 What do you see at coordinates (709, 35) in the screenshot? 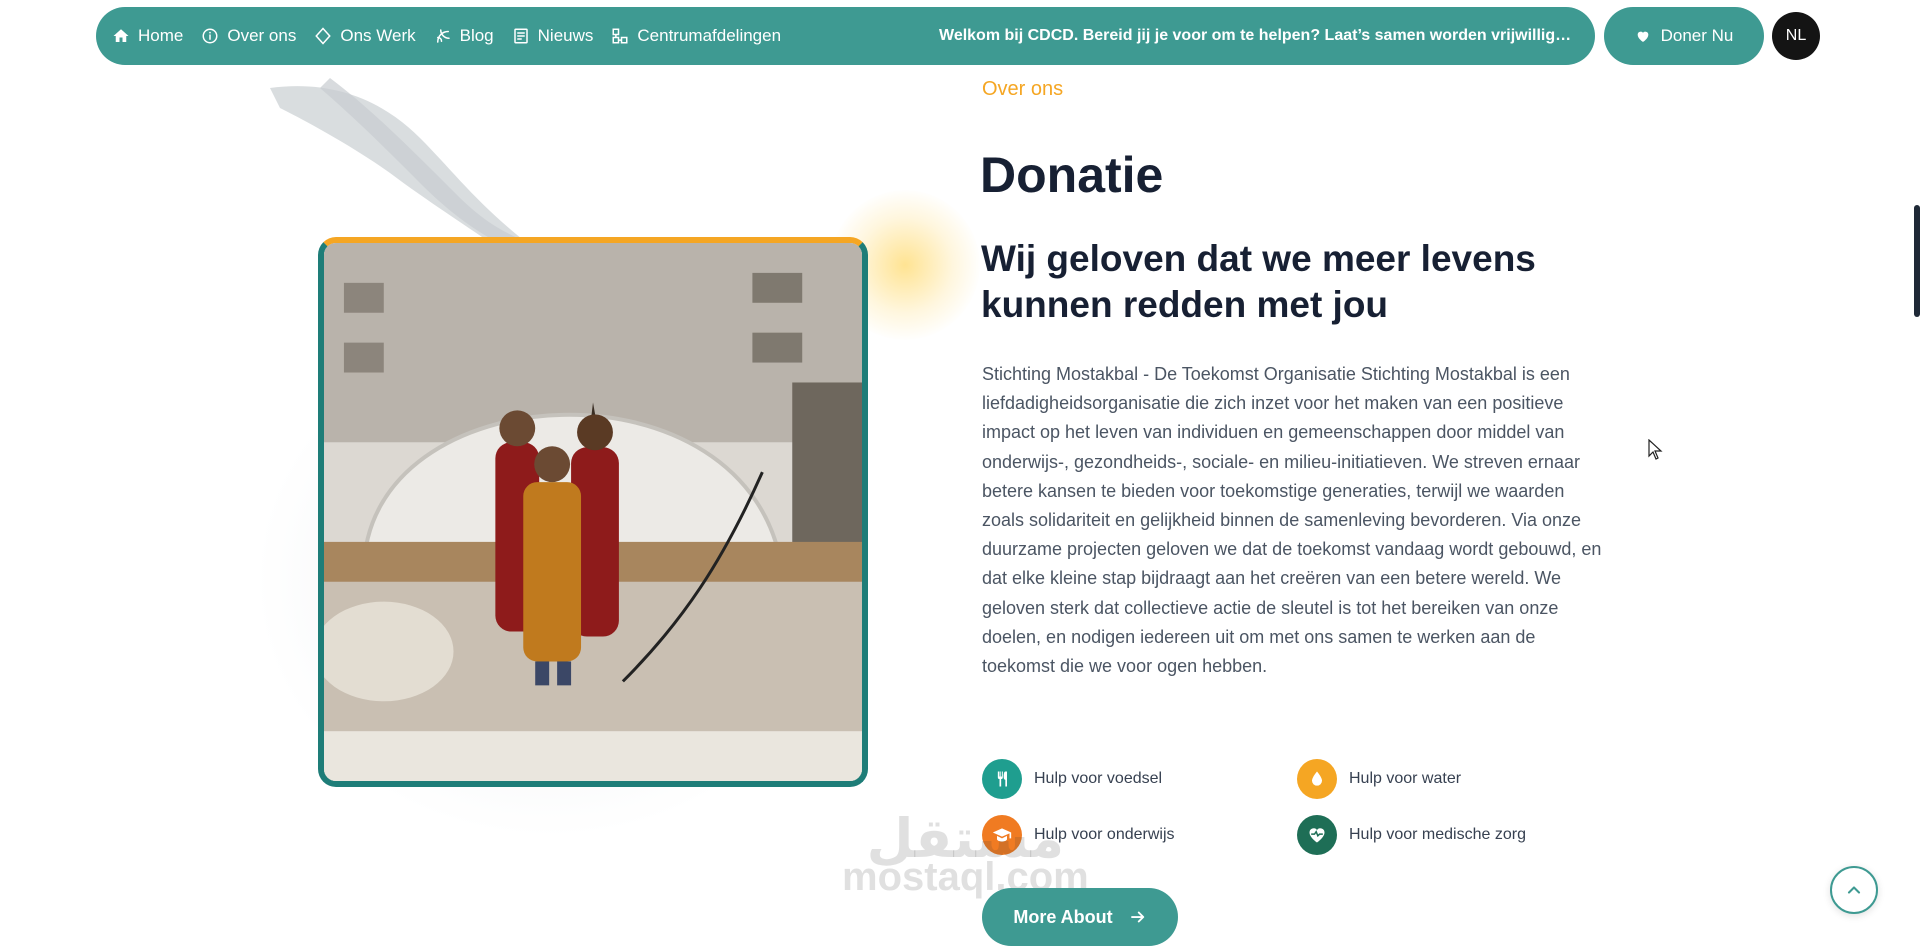
I see `nav-label: Centrumafdelingen` at bounding box center [709, 35].